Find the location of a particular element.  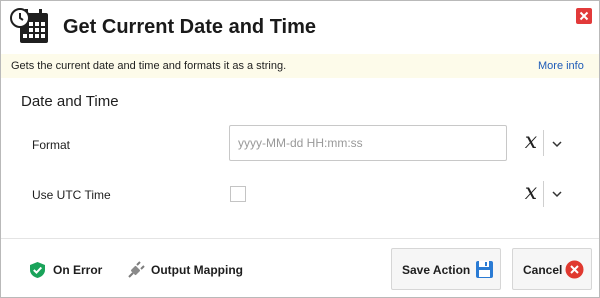

section-title: Date and Time is located at coordinates (70, 101).